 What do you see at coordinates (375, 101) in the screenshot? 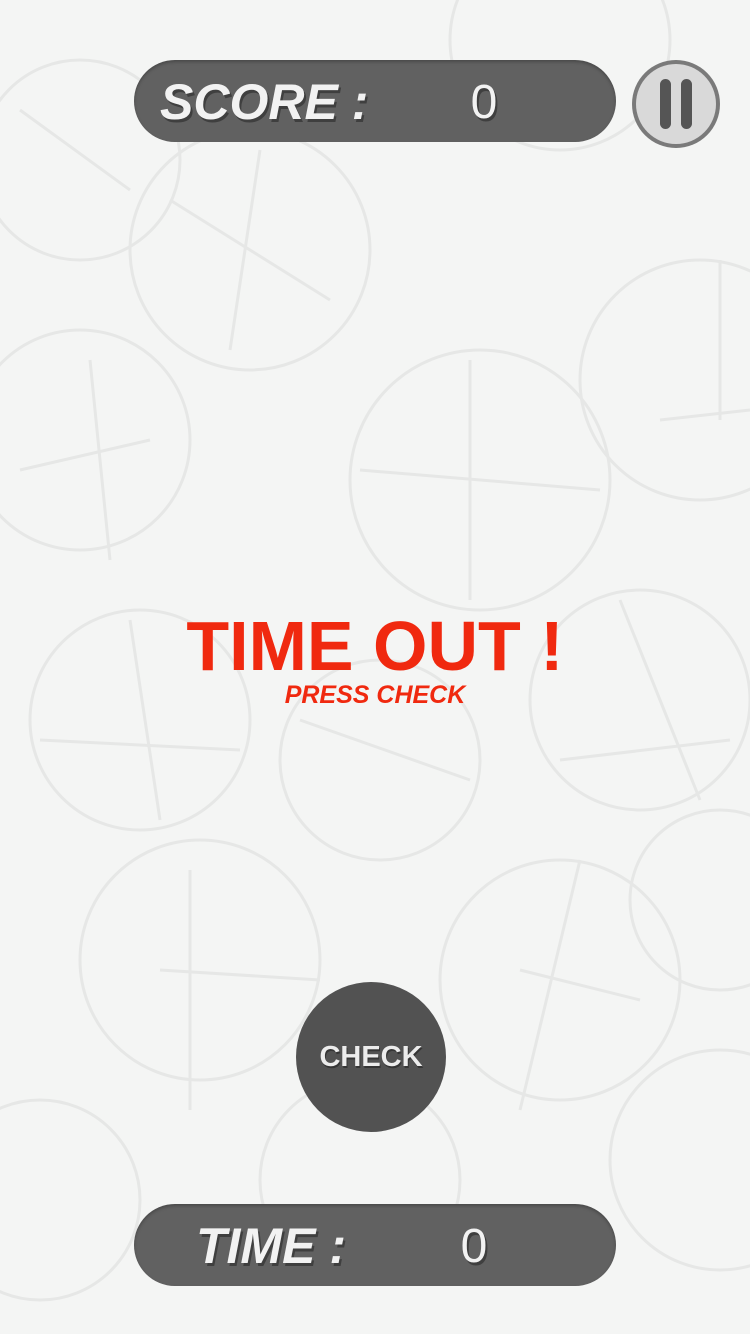
I see `score-bar: SCORE : 0` at bounding box center [375, 101].